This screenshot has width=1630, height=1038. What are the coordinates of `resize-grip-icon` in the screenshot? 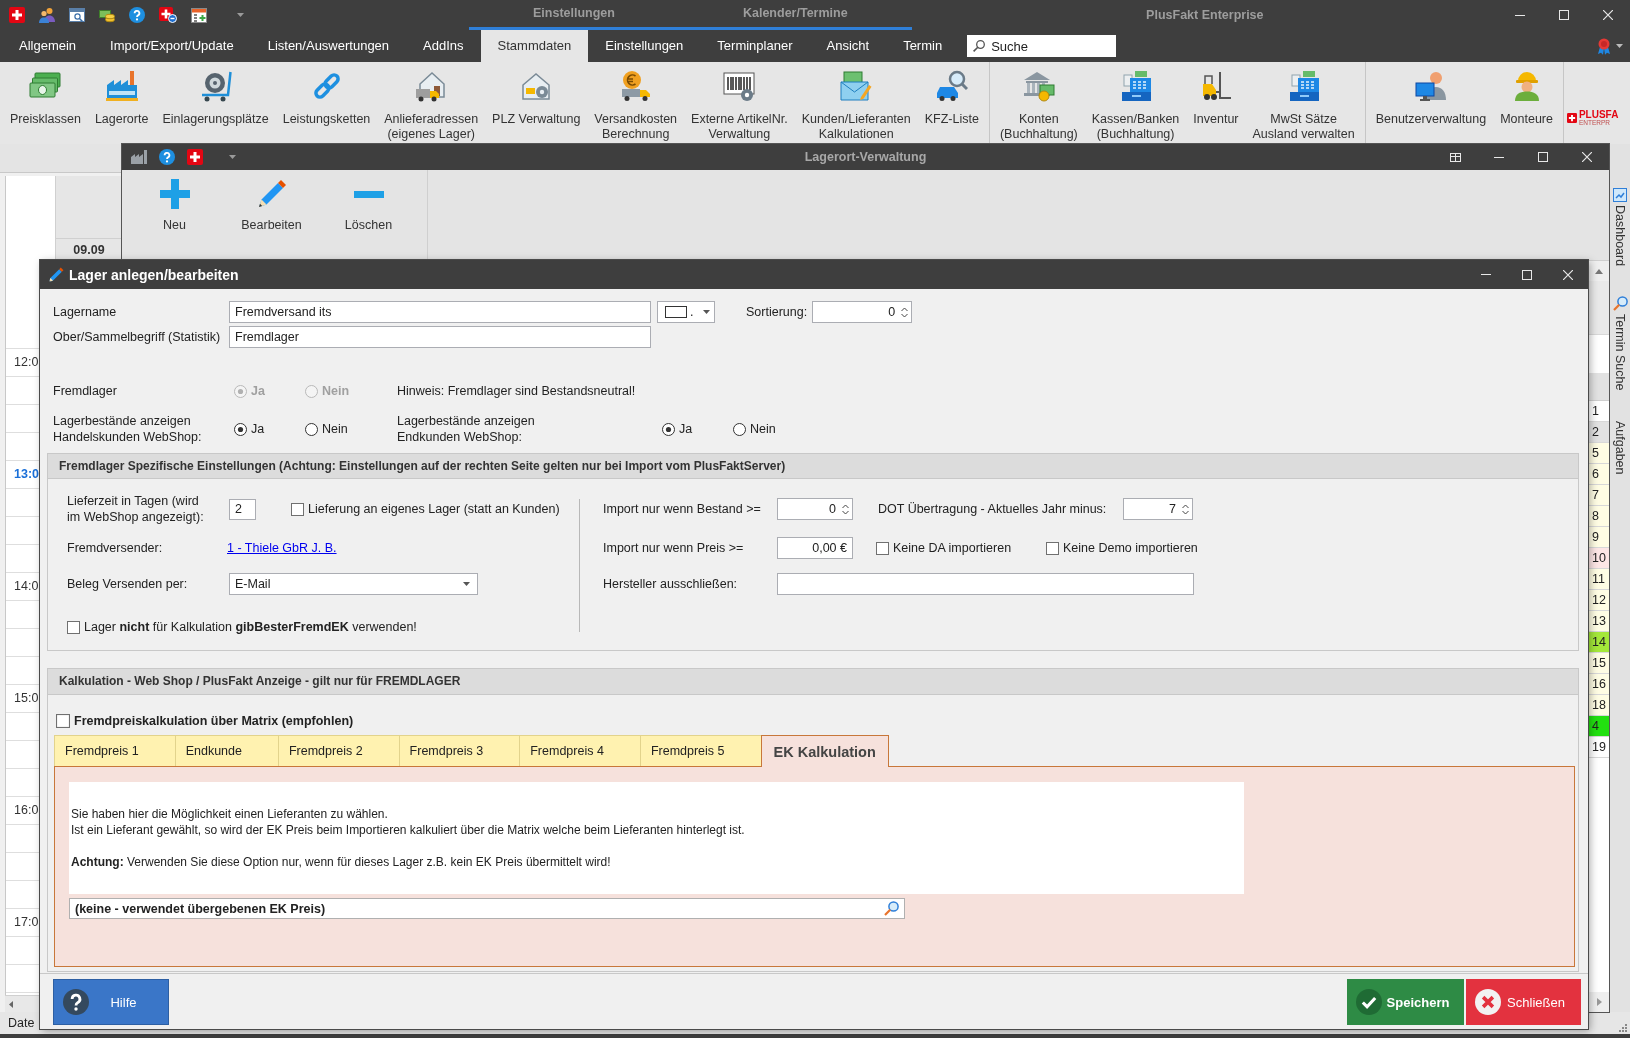 It's located at (1622, 1027).